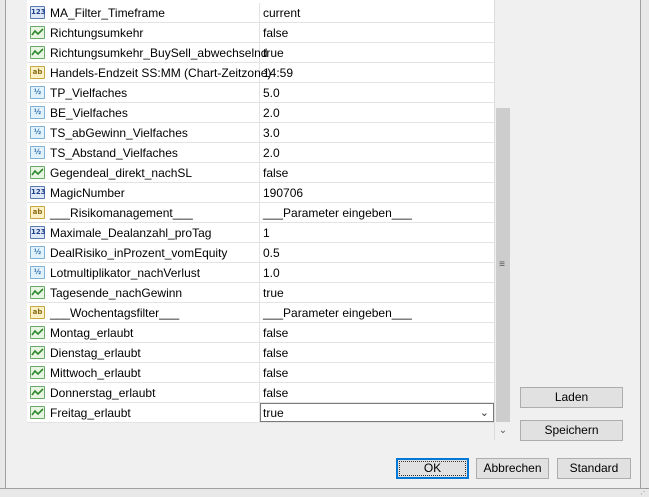 The height and width of the screenshot is (497, 649). I want to click on param-row: Freitag_erlaubt true ⌄, so click(260, 413).